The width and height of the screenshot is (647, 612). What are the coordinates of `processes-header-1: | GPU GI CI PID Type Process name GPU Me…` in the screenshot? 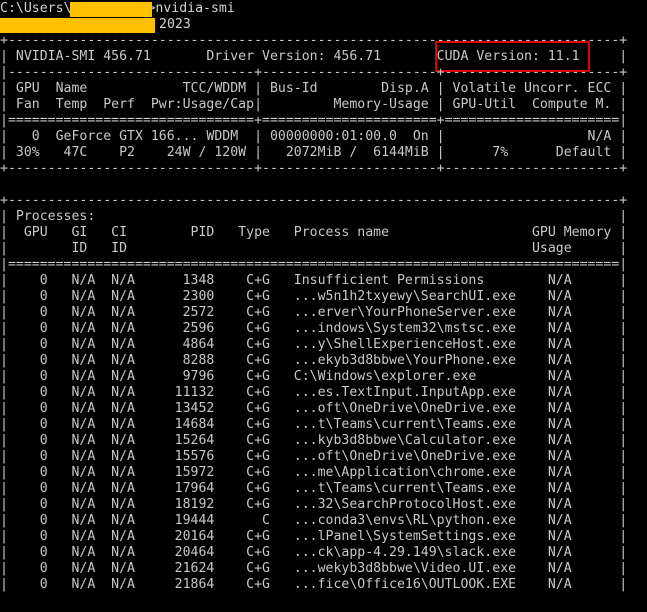 It's located at (314, 232).